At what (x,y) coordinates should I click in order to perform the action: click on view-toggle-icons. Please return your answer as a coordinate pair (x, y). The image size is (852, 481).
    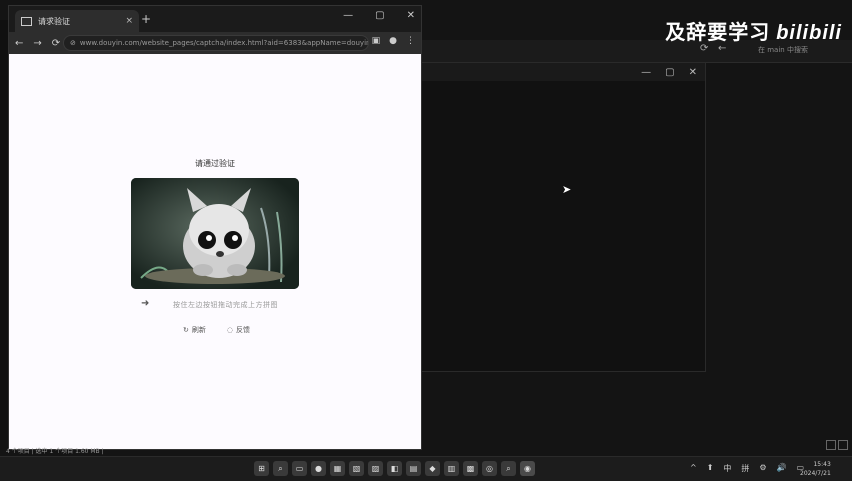
    Looking at the image, I should click on (837, 445).